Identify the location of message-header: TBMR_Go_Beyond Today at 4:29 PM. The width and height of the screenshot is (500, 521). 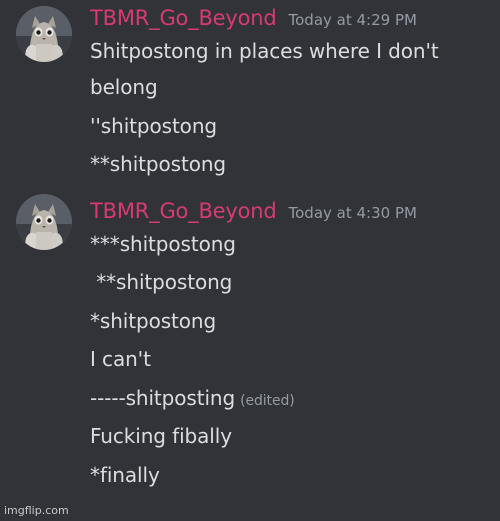
(253, 18).